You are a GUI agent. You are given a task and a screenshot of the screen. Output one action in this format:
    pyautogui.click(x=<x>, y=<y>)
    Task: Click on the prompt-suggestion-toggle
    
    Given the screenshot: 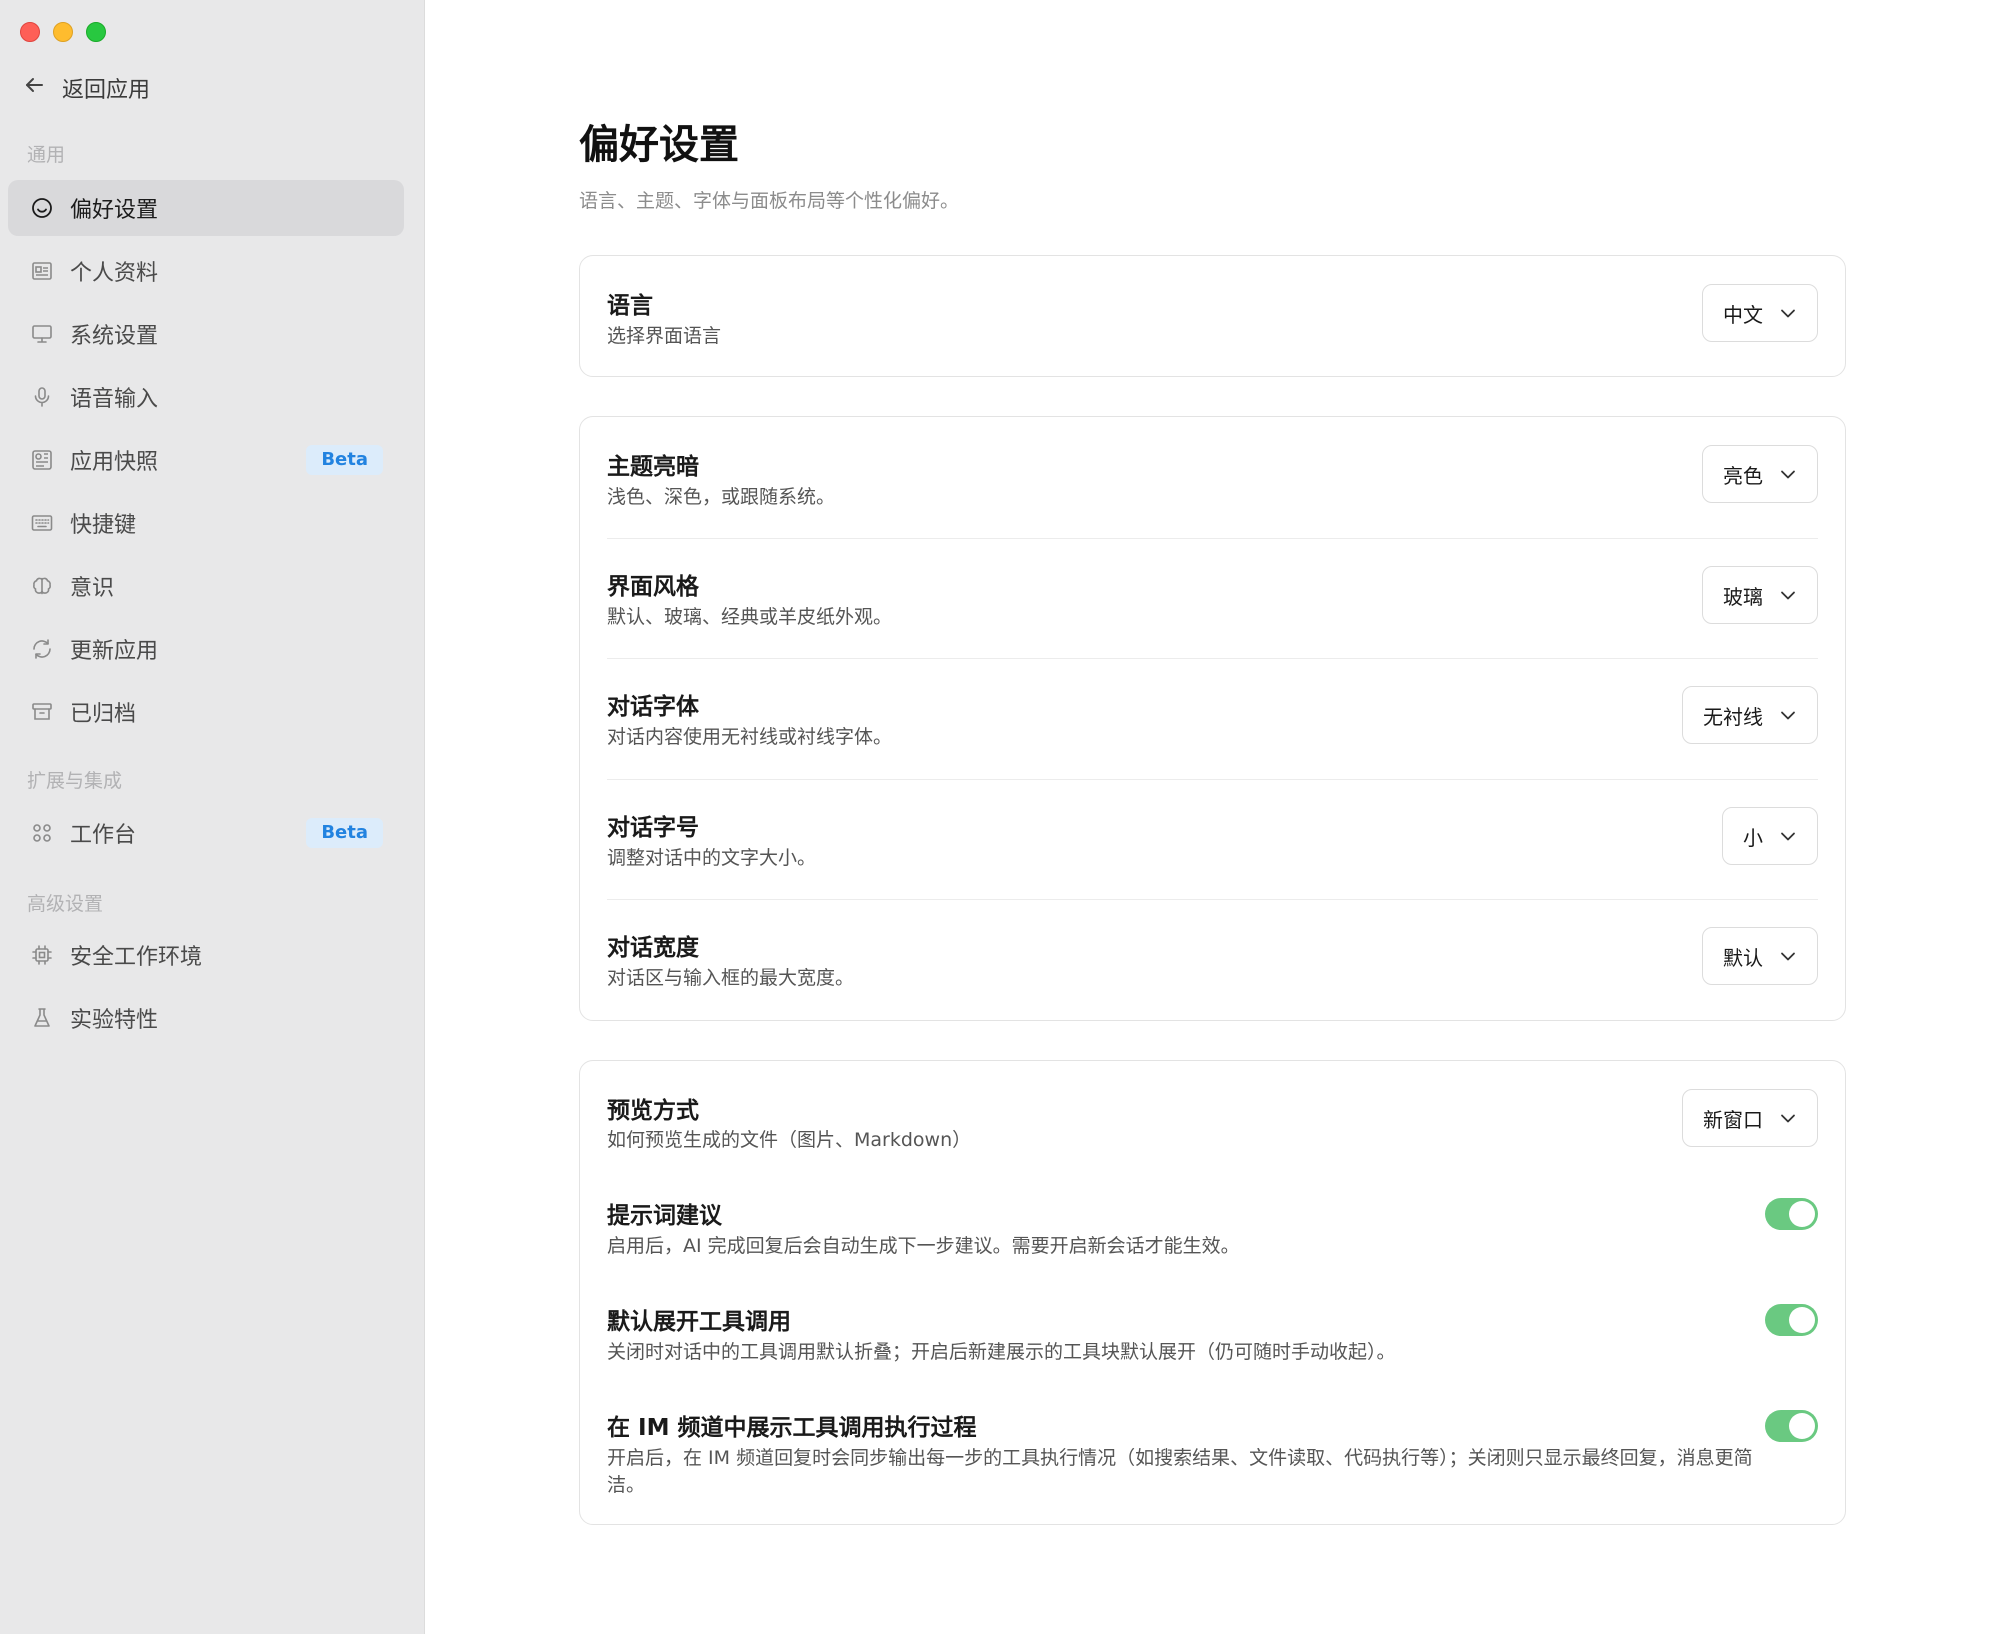 What is the action you would take?
    pyautogui.click(x=1791, y=1214)
    